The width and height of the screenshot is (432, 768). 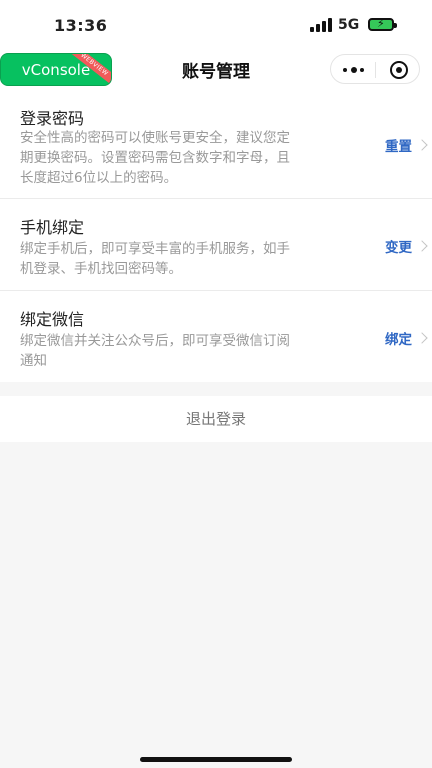 What do you see at coordinates (399, 70) in the screenshot?
I see `target-icon` at bounding box center [399, 70].